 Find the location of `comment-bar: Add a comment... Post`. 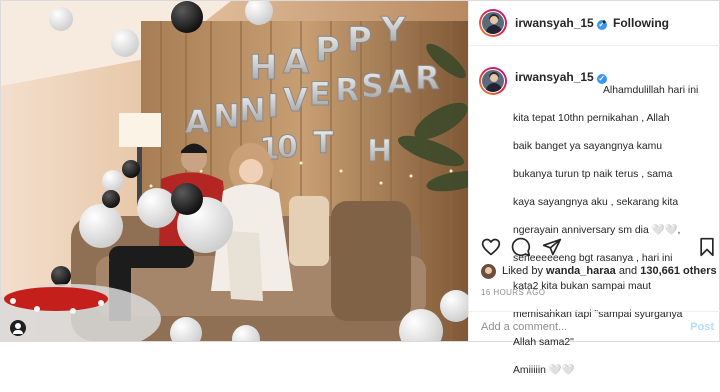

comment-bar: Add a comment... Post is located at coordinates (594, 326).